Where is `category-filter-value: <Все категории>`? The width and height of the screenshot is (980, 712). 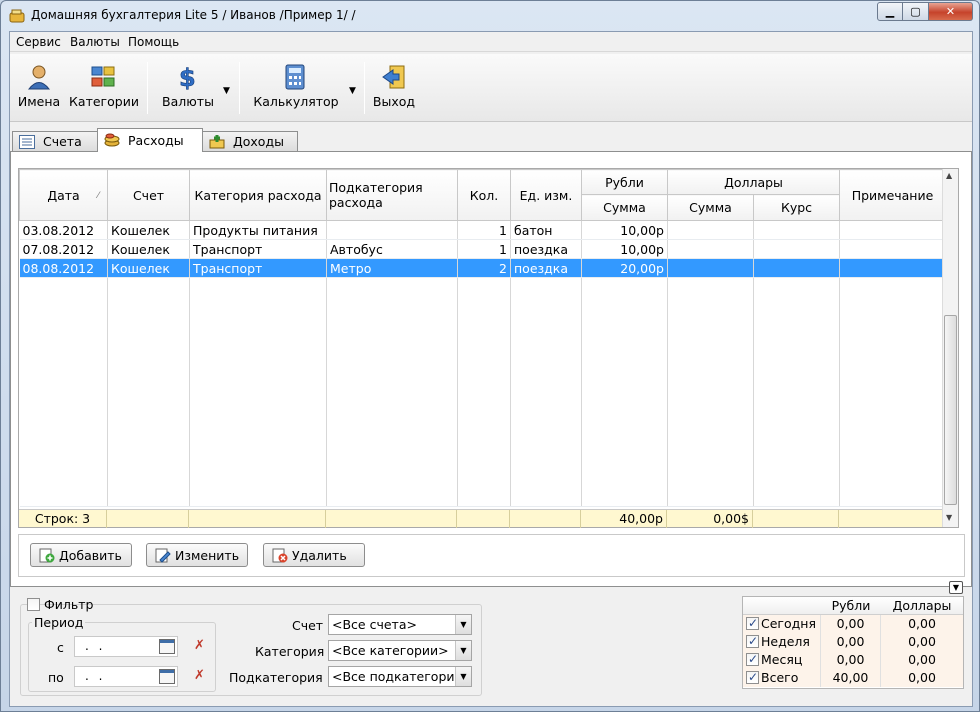 category-filter-value: <Все категории> is located at coordinates (390, 650).